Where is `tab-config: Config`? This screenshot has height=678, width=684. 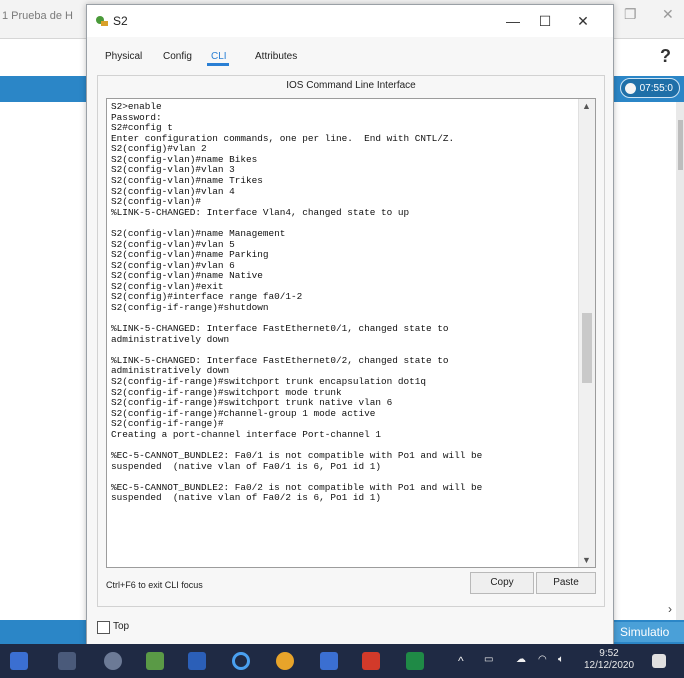 tab-config: Config is located at coordinates (177, 56).